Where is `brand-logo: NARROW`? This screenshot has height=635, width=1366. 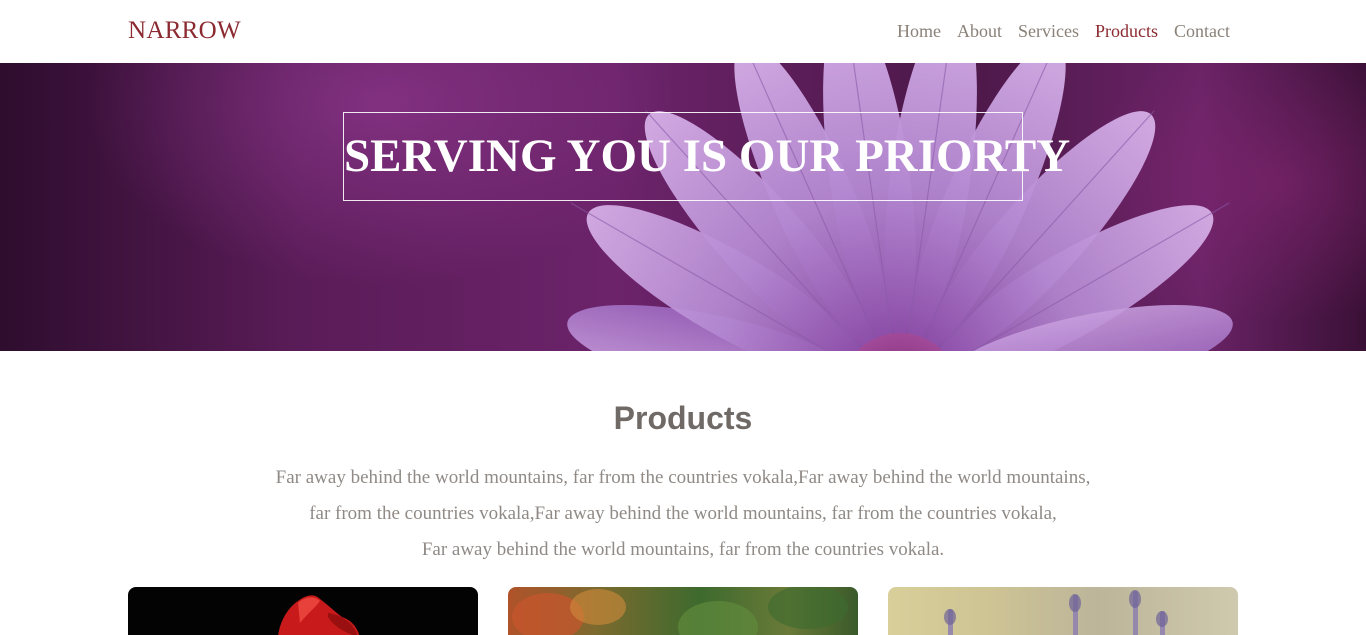 brand-logo: NARROW is located at coordinates (184, 31).